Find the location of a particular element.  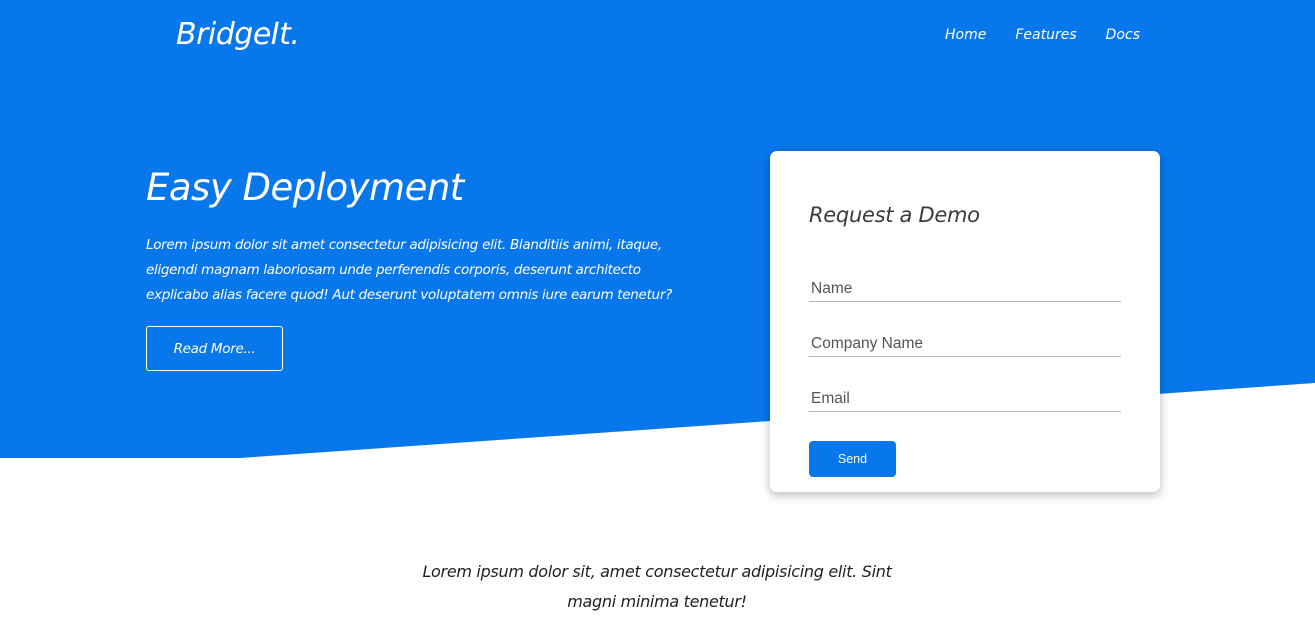

main-nav: Home Features Docs is located at coordinates (1042, 35).